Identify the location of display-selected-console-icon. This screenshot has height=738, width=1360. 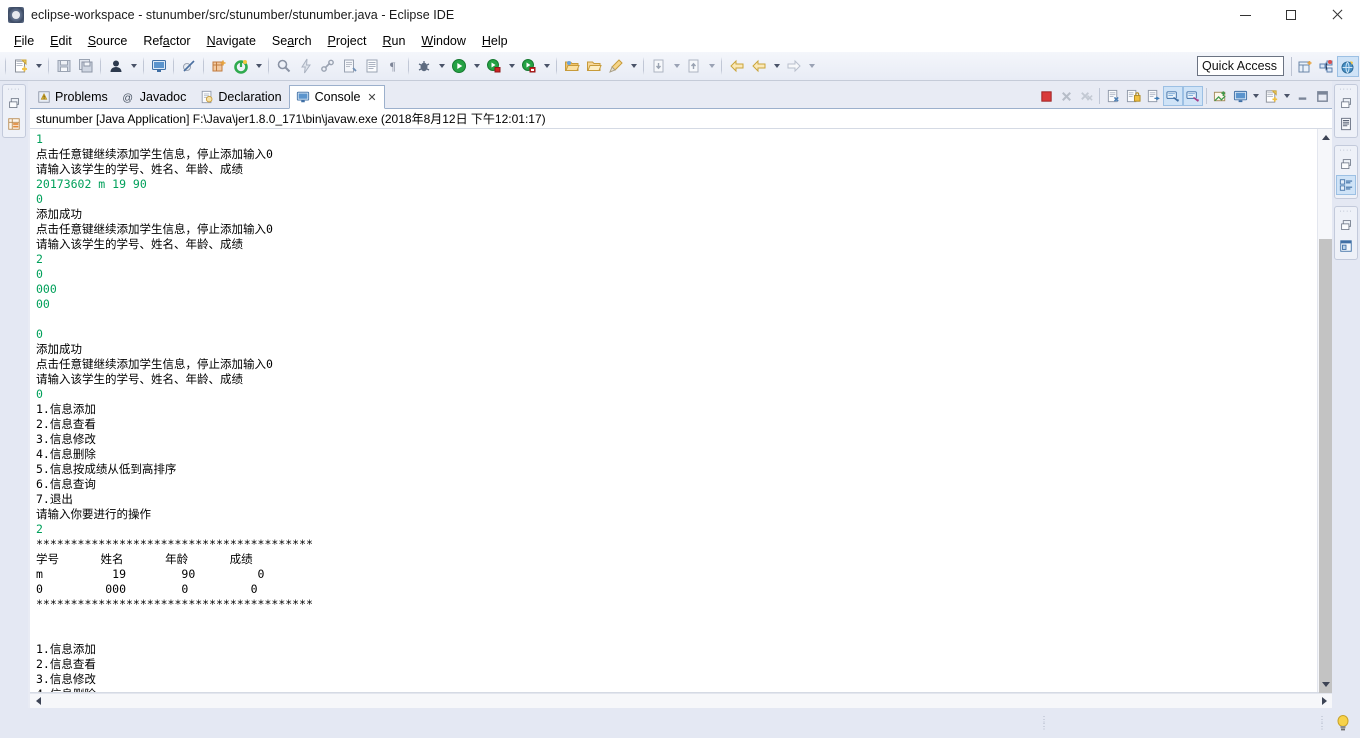
(1240, 96).